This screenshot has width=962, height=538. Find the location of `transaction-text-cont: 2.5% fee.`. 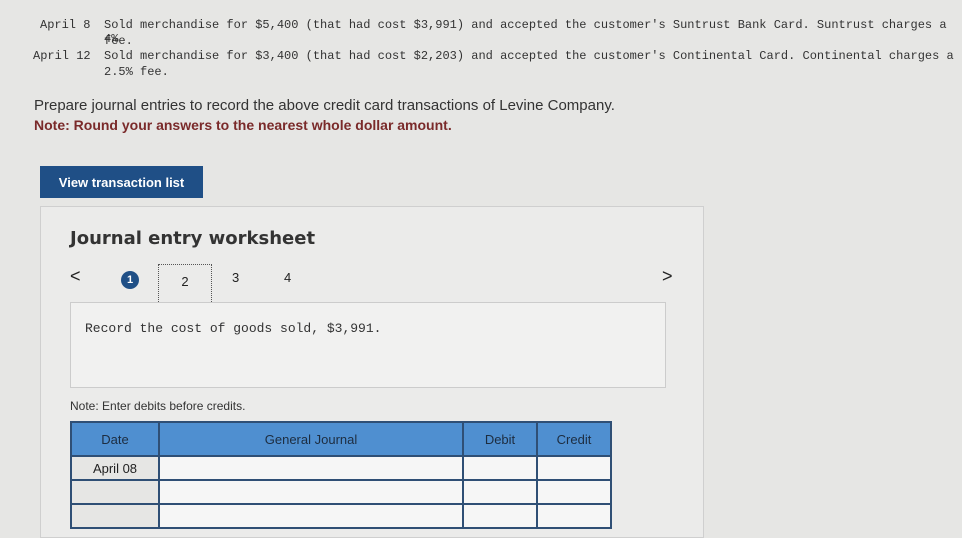

transaction-text-cont: 2.5% fee. is located at coordinates (136, 72).